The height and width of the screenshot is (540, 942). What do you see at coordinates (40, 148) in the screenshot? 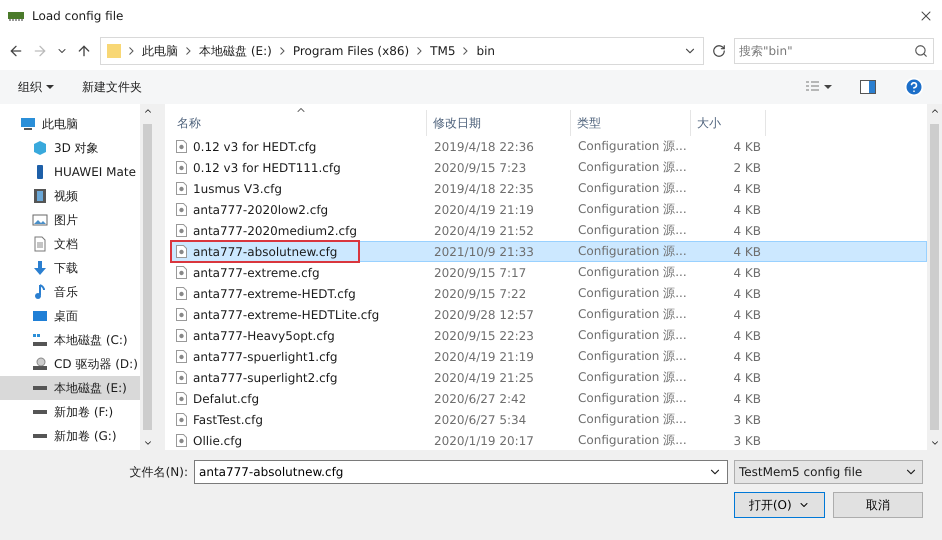
I see `cube-icon` at bounding box center [40, 148].